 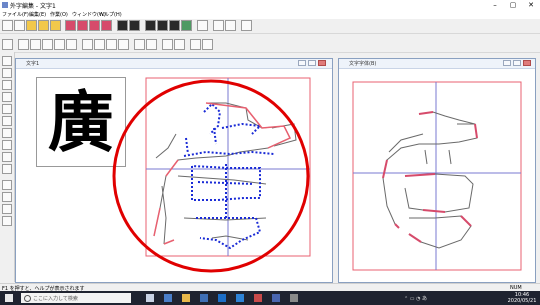 What do you see at coordinates (270, 5) in the screenshot?
I see `title-bar: 外字編集 - 文字1 – ▢ ✕` at bounding box center [270, 5].